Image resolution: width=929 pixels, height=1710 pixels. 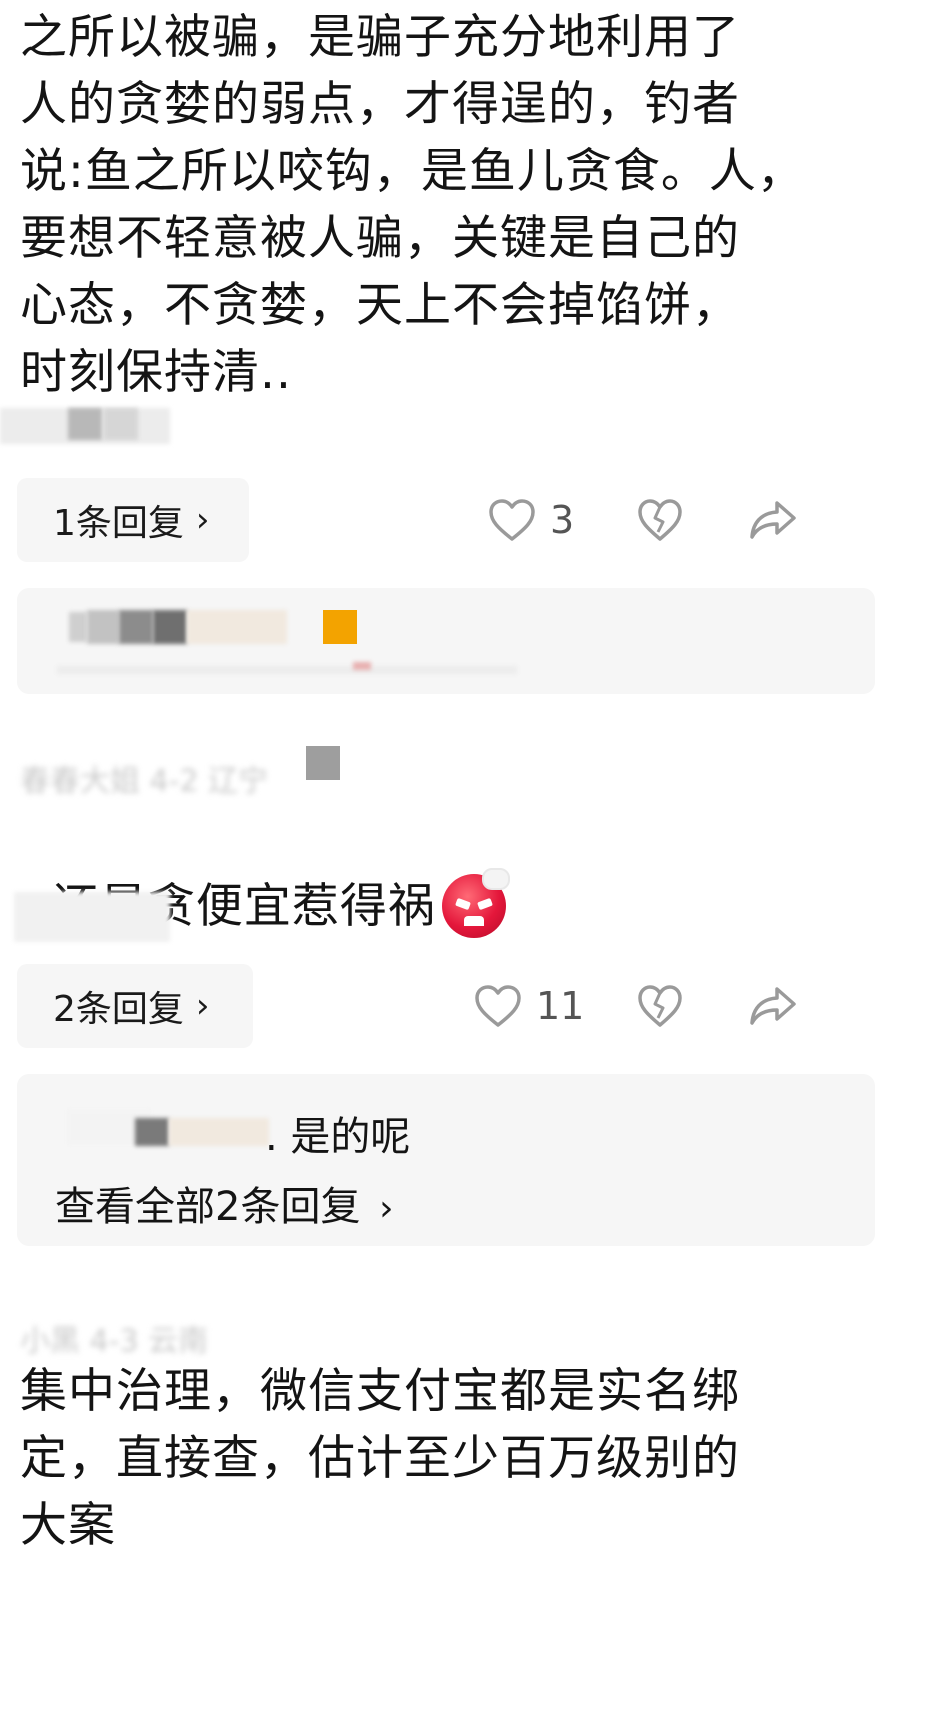 I want to click on reply-count-button-2: 2条回复 ›, so click(x=135, y=1006).